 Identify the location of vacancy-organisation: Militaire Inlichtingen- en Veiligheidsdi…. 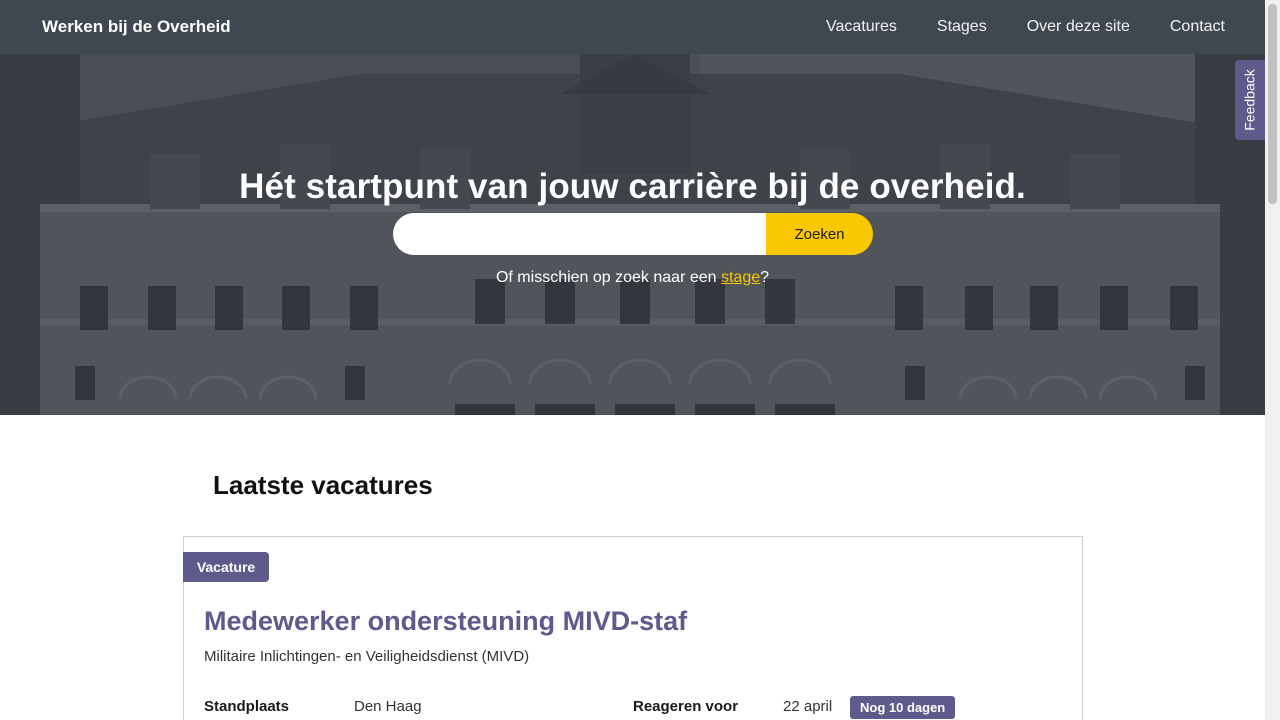
(367, 656).